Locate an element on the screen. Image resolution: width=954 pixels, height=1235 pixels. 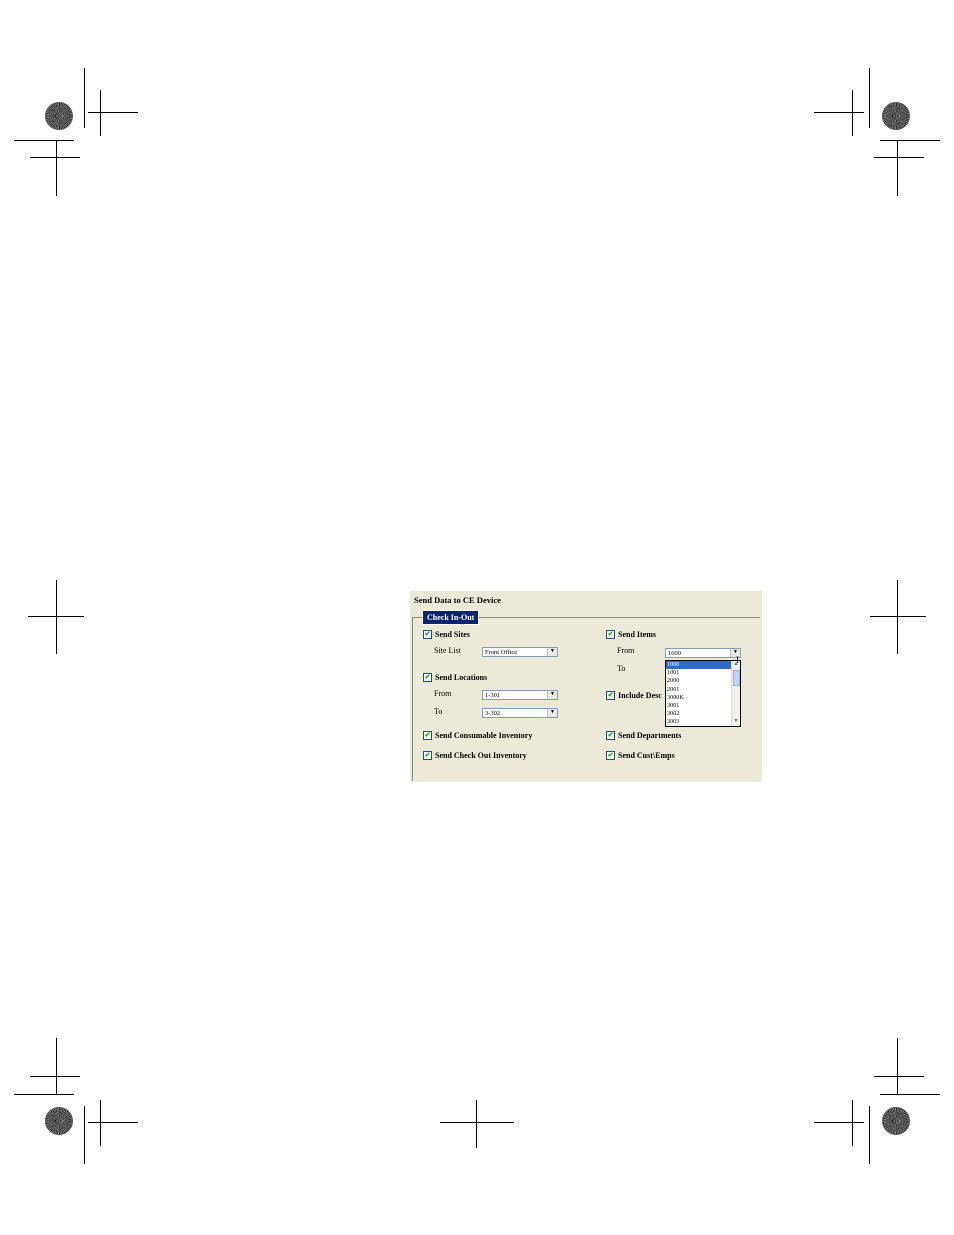
locations-from-value: 1-301 is located at coordinates (493, 695).